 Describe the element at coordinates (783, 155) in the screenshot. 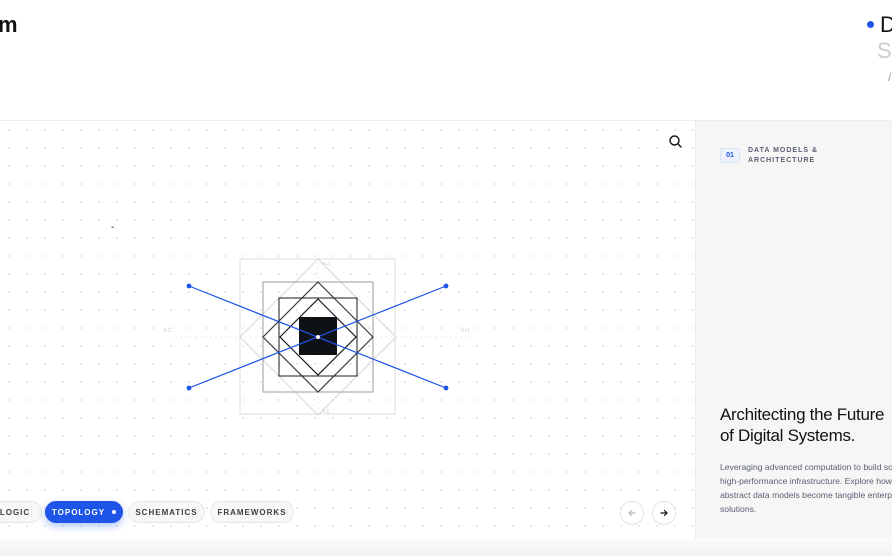

I see `section-label: DATA MODELS & ARCHITECTURE` at that location.